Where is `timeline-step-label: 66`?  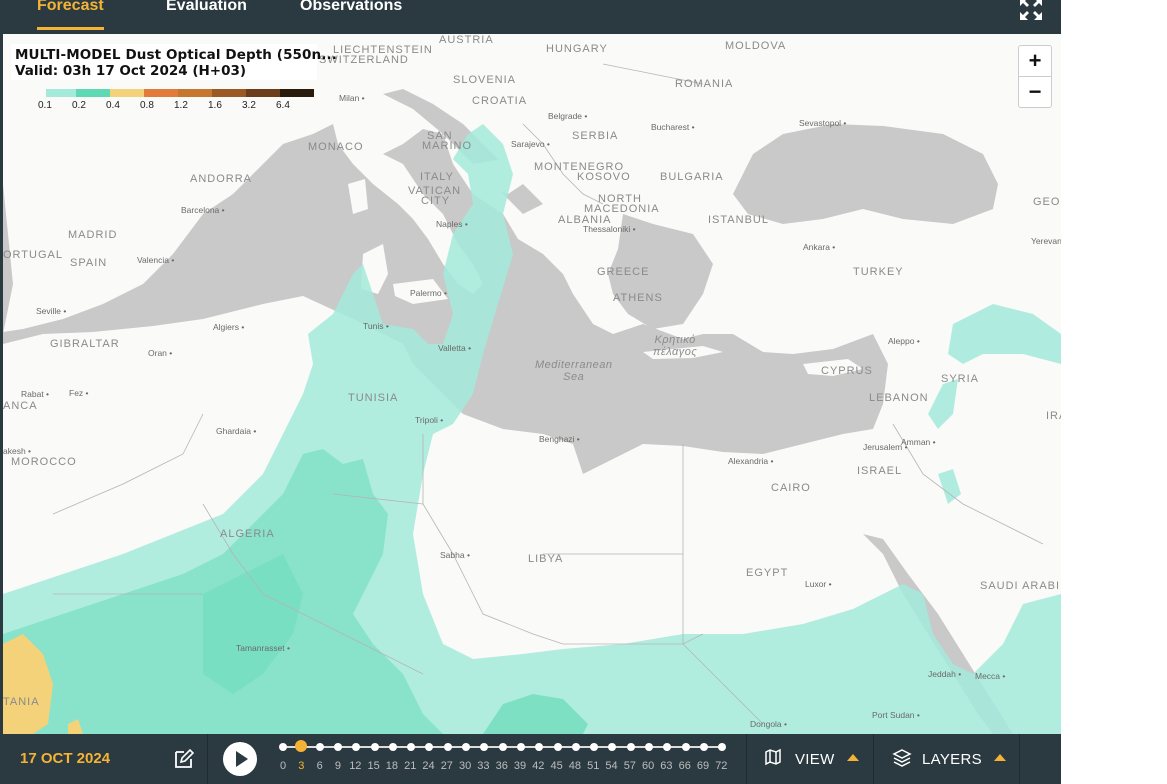
timeline-step-label: 66 is located at coordinates (685, 766).